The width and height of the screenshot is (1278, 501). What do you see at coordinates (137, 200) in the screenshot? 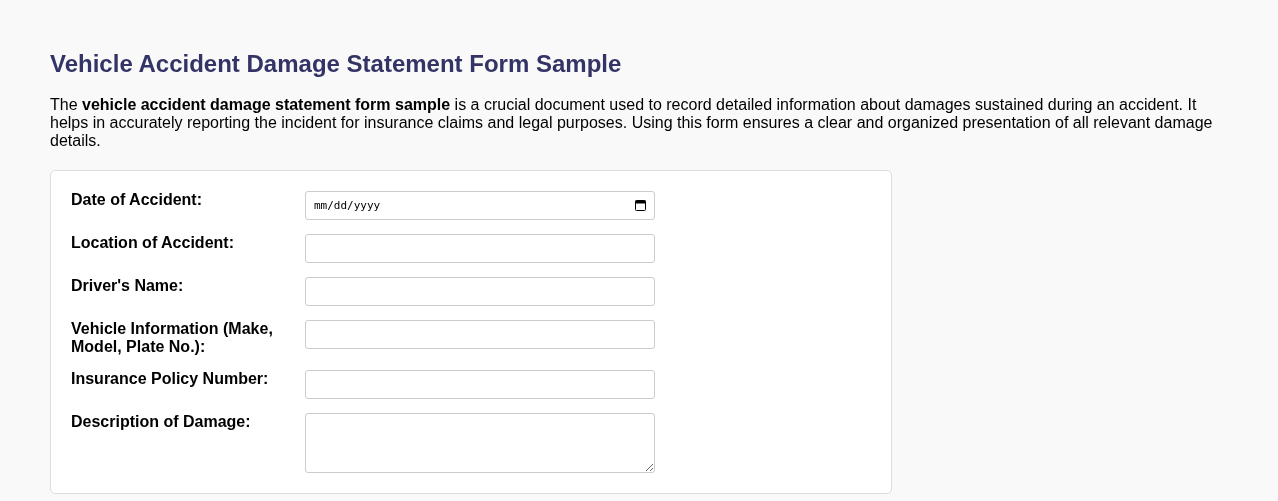
I see `field-label: Date of Accident:` at bounding box center [137, 200].